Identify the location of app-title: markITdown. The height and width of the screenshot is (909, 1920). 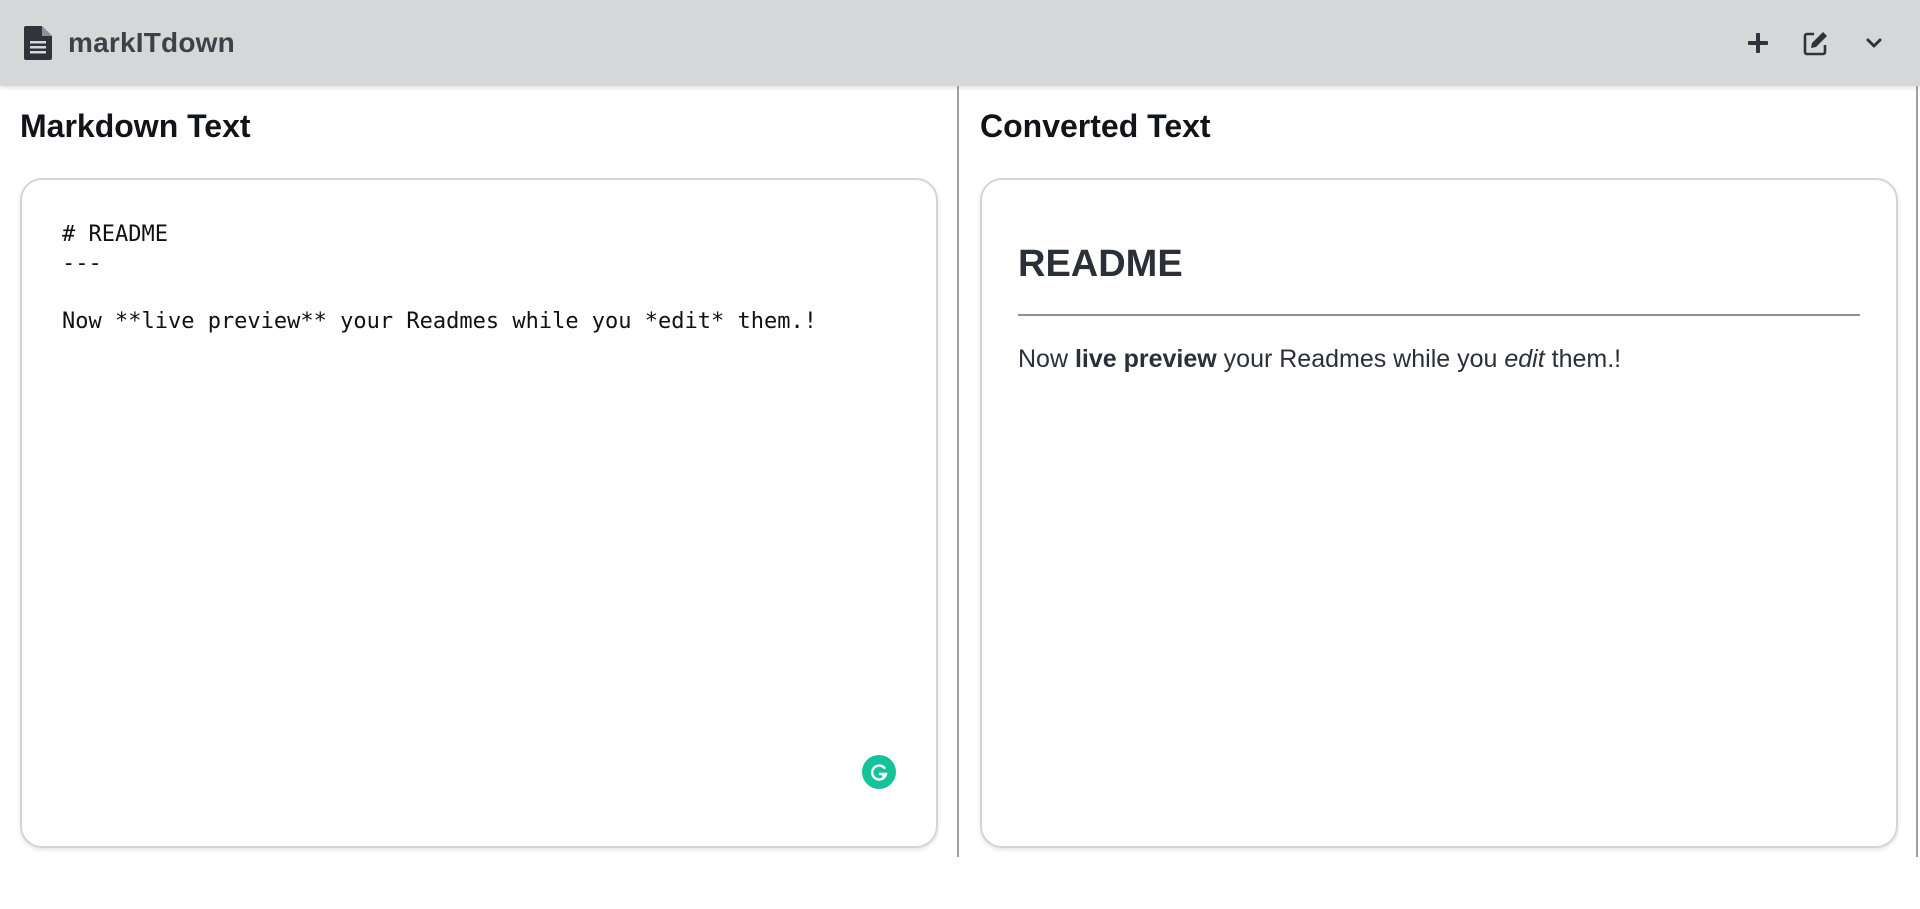
(151, 42).